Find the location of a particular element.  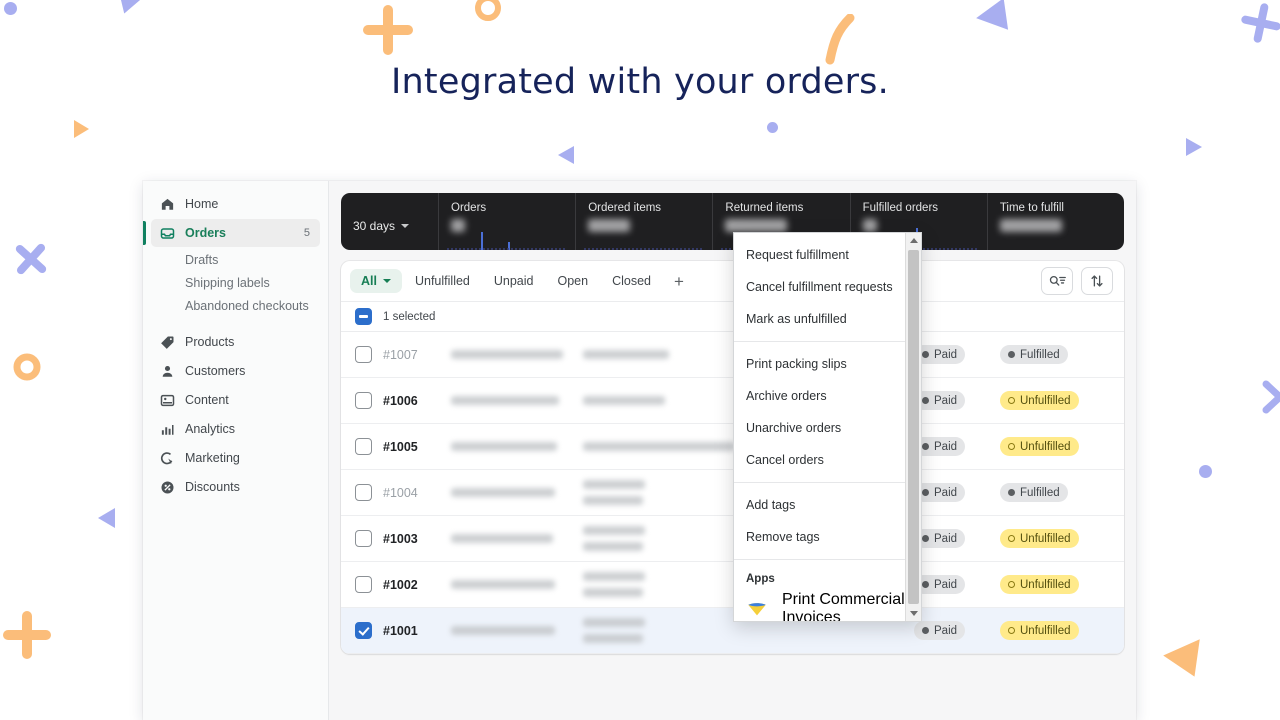

tab-unpaid: Unpaid is located at coordinates (514, 281).